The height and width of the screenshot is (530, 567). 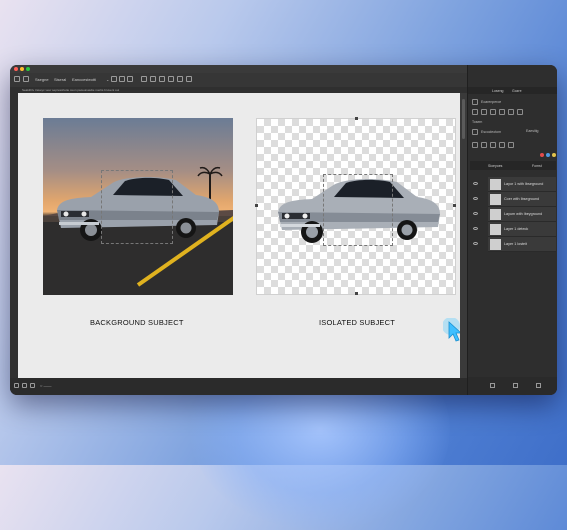 I want to click on layer-row: Layer 1 deteck, so click(x=514, y=229).